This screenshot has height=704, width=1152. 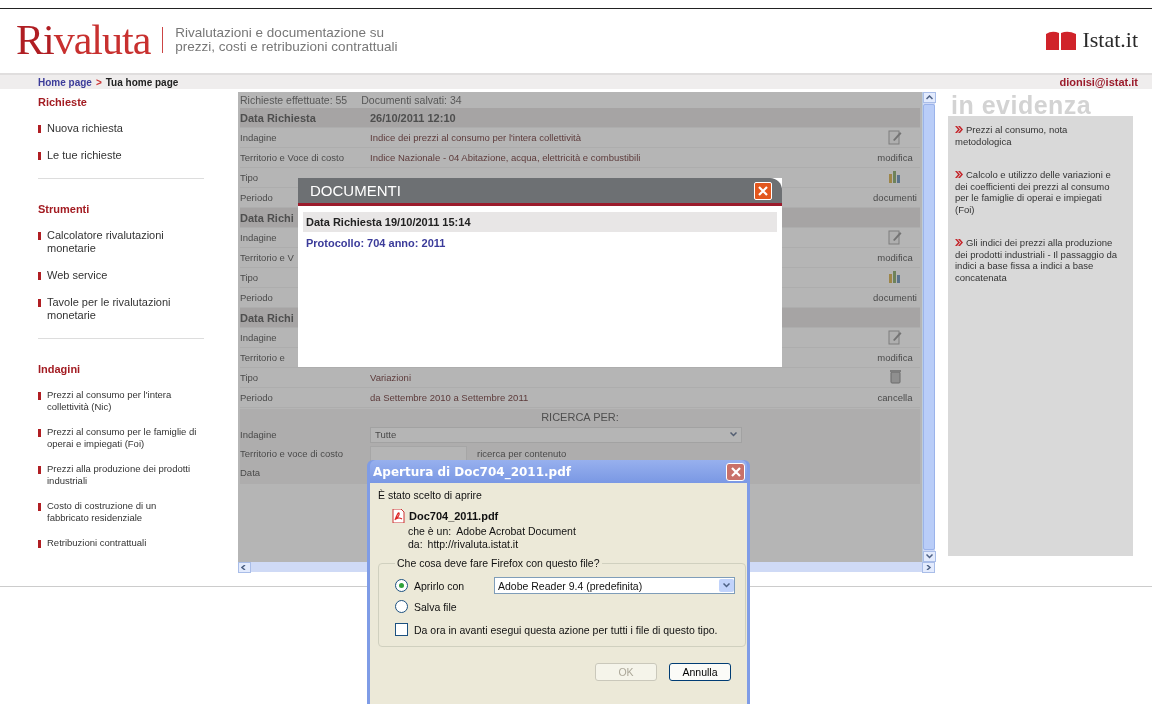 I want to click on checkbox, so click(x=401, y=629).